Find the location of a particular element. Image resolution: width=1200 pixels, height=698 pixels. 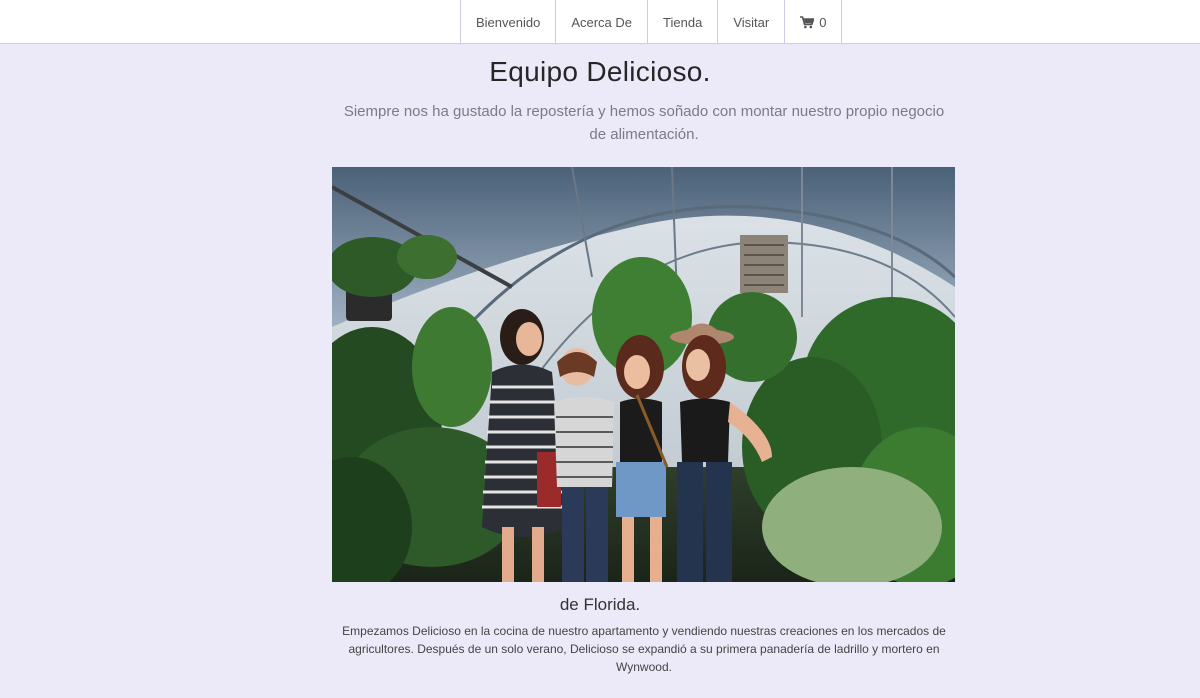

nav-item-label: Acerca De is located at coordinates (602, 22).